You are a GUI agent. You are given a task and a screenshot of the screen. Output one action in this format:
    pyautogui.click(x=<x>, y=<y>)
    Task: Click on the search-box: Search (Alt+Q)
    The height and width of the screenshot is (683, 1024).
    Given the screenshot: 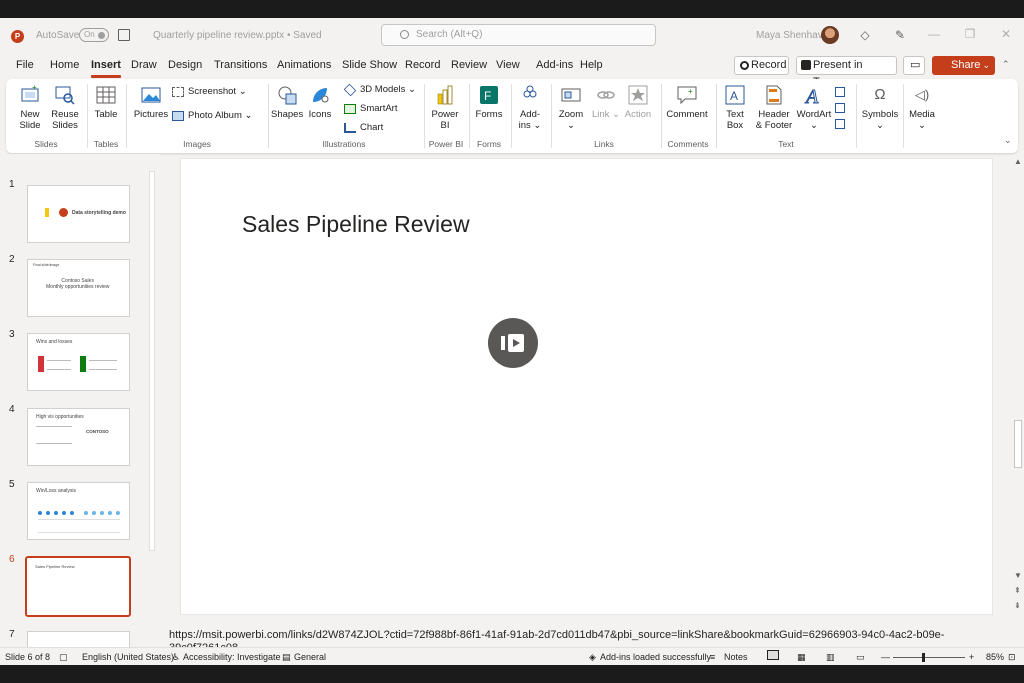 What is the action you would take?
    pyautogui.click(x=518, y=35)
    